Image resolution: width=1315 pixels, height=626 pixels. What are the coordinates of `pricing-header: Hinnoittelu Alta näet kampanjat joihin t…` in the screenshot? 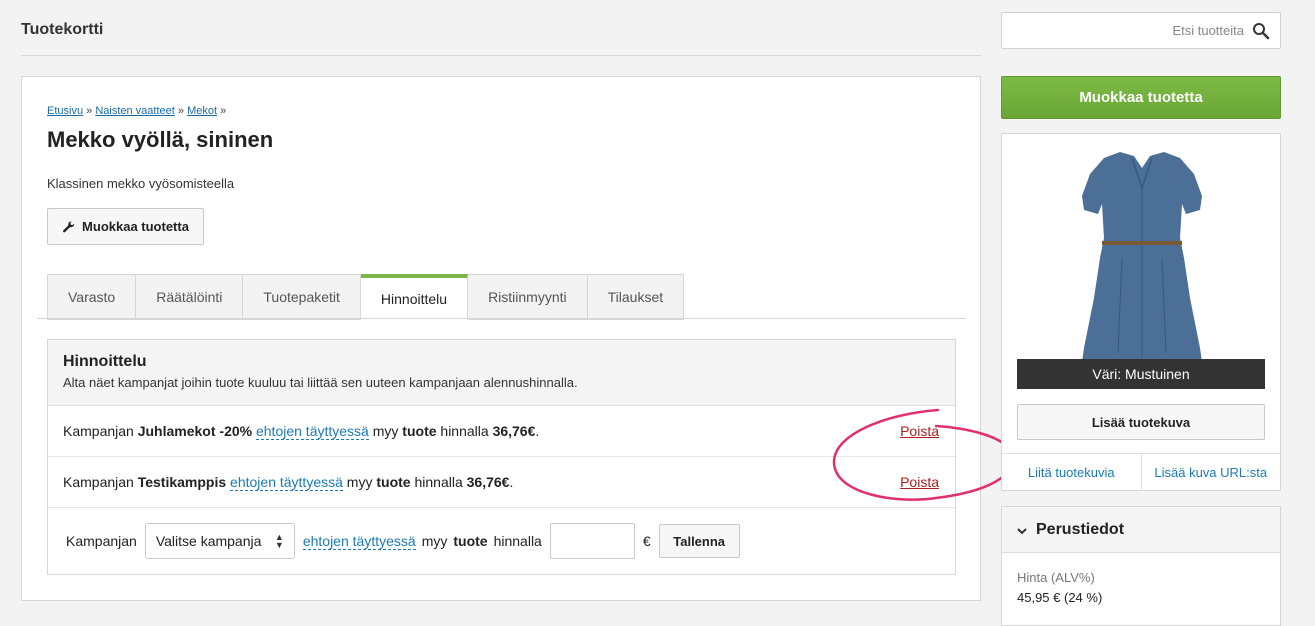 It's located at (501, 373).